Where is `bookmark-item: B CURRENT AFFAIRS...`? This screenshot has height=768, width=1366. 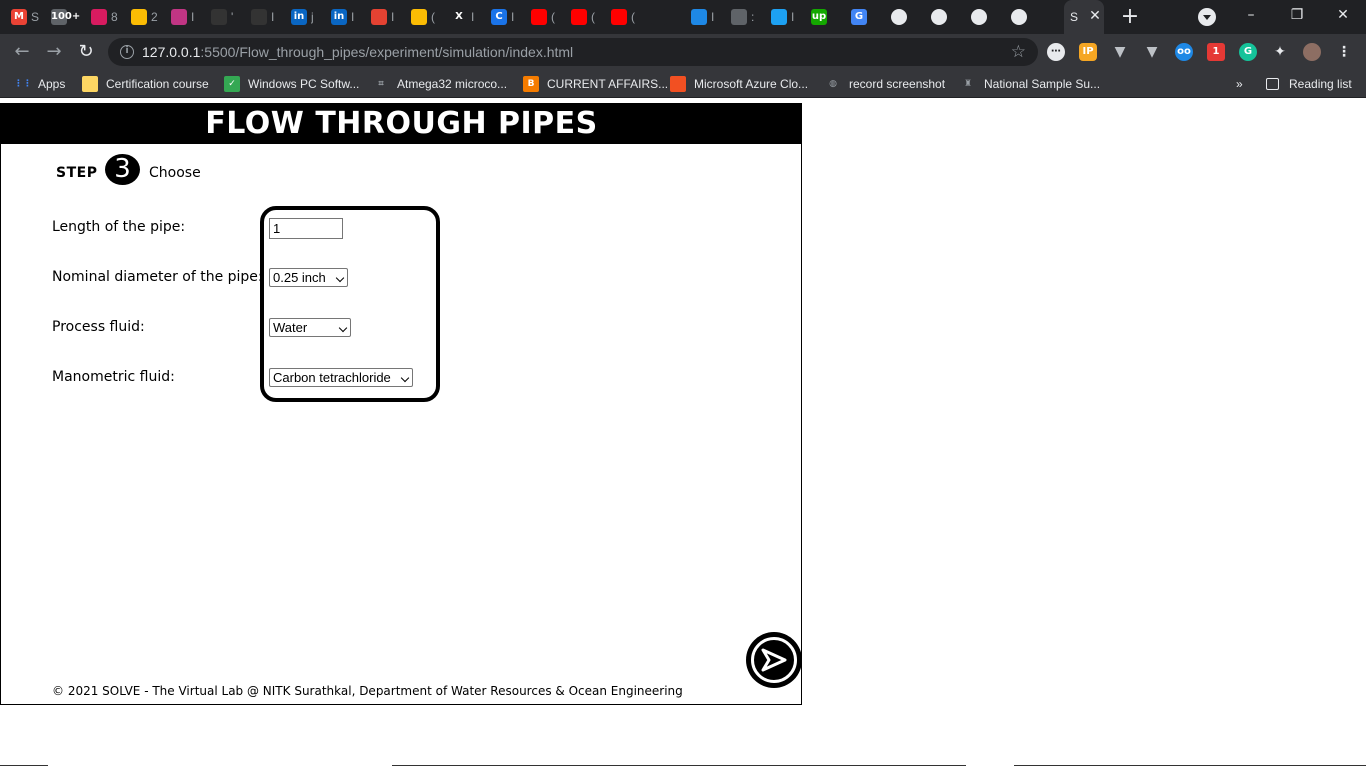 bookmark-item: B CURRENT AFFAIRS... is located at coordinates (595, 84).